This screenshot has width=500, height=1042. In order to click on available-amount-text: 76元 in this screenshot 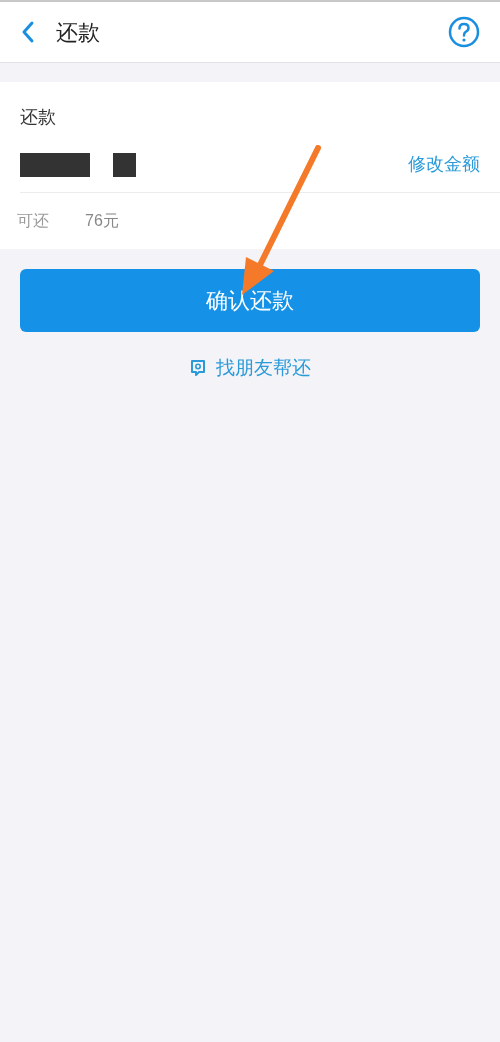, I will do `click(102, 221)`.